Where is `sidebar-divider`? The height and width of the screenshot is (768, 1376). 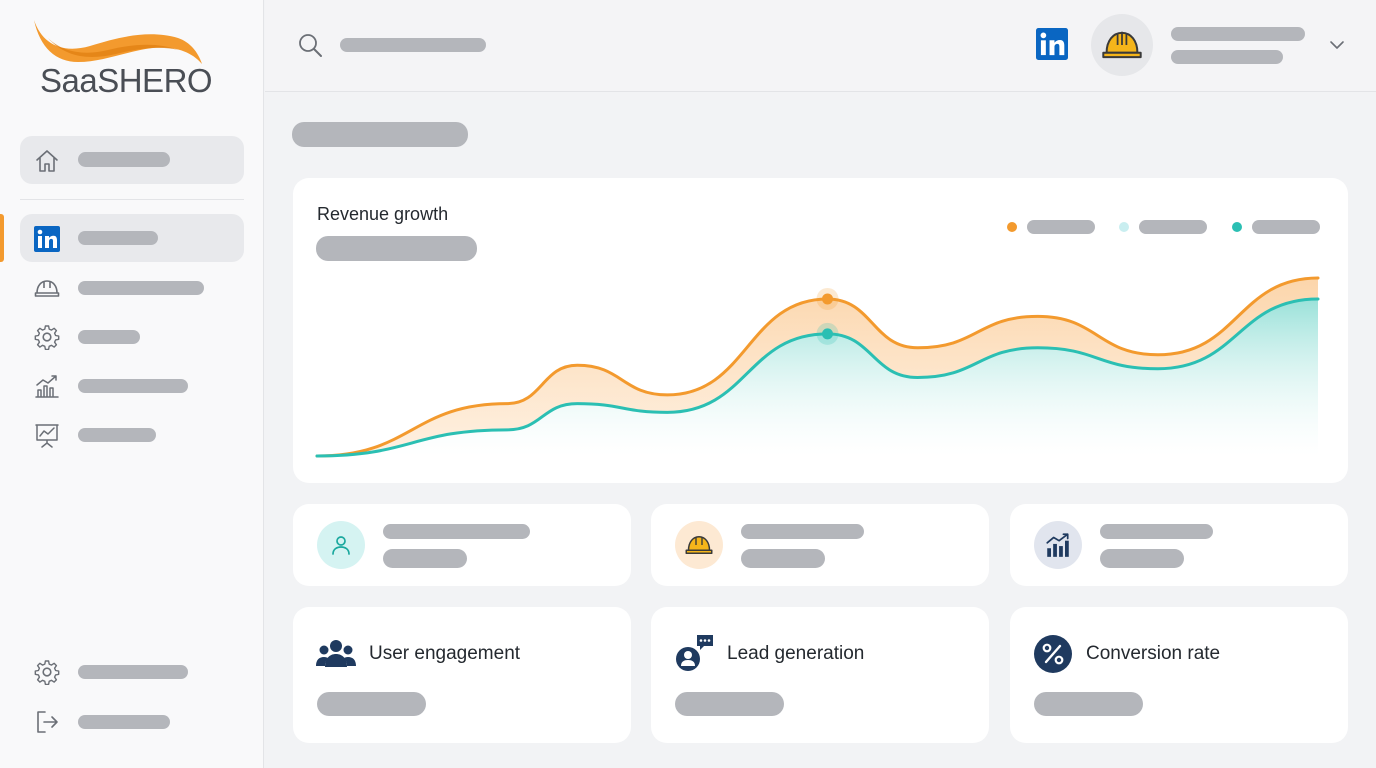
sidebar-divider is located at coordinates (132, 199).